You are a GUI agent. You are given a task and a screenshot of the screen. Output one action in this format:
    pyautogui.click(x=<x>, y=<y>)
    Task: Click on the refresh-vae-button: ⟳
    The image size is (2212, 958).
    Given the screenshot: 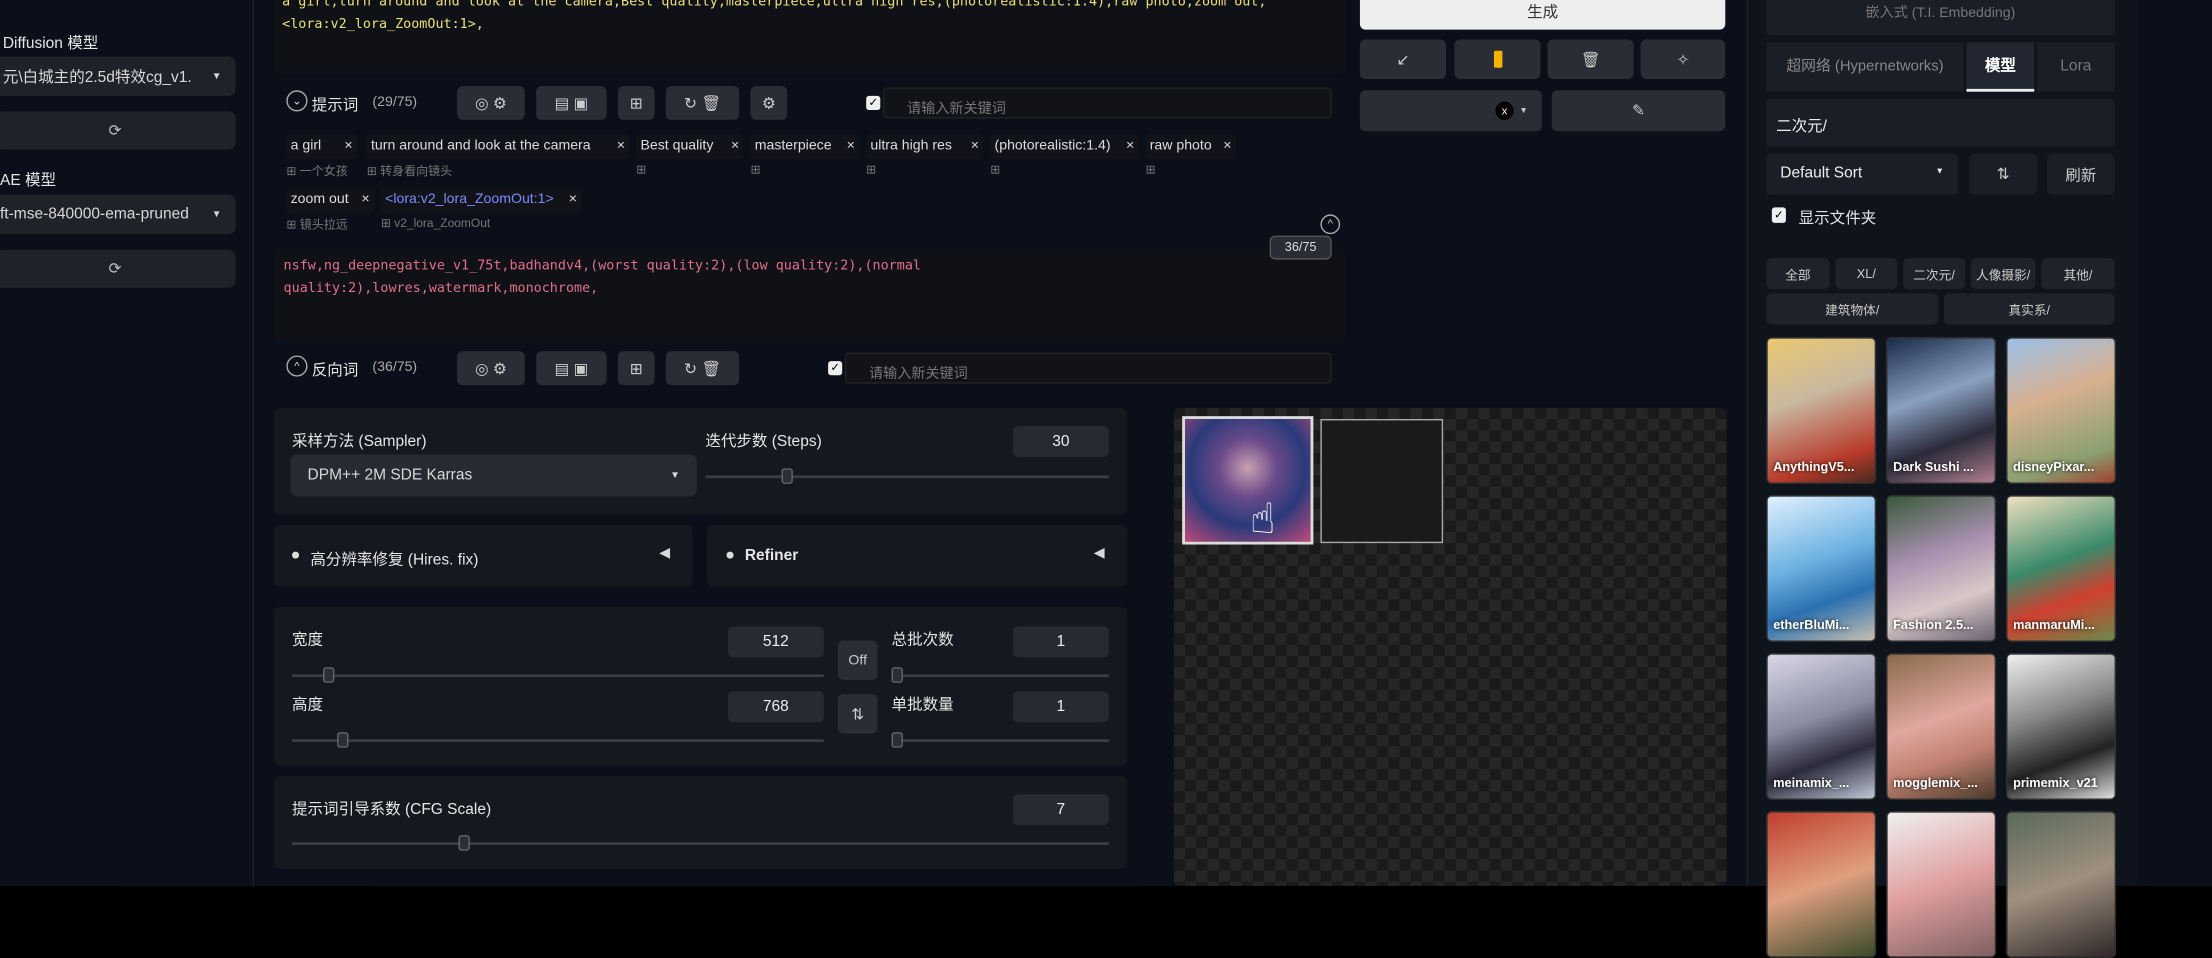 What is the action you would take?
    pyautogui.click(x=118, y=268)
    